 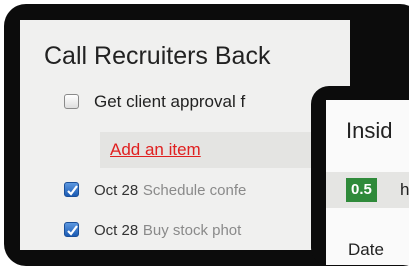 I want to click on hours-badge: 0.5, so click(x=361, y=190).